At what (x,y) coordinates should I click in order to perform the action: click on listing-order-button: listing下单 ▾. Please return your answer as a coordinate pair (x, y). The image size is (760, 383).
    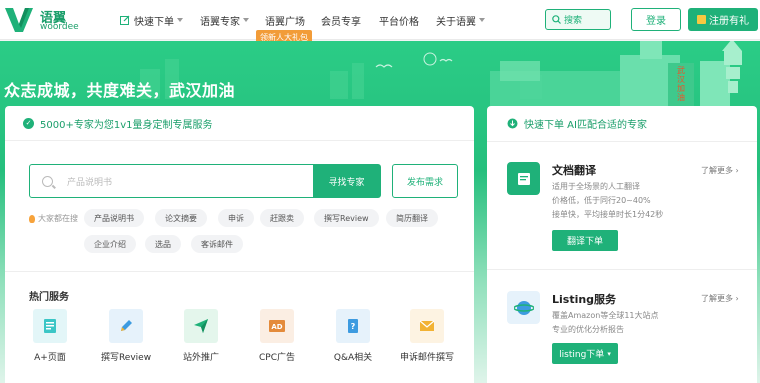
    Looking at the image, I should click on (585, 353).